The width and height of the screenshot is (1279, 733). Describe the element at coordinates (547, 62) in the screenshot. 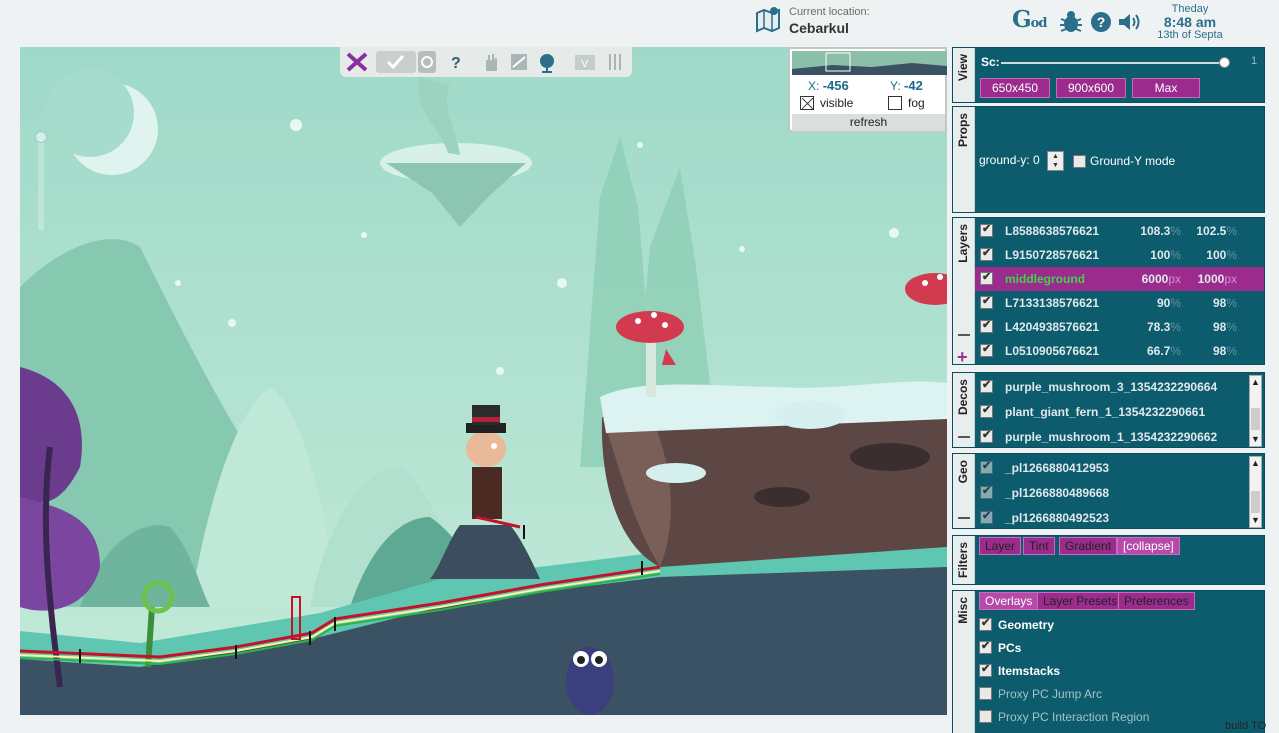

I see `globe-icon` at that location.